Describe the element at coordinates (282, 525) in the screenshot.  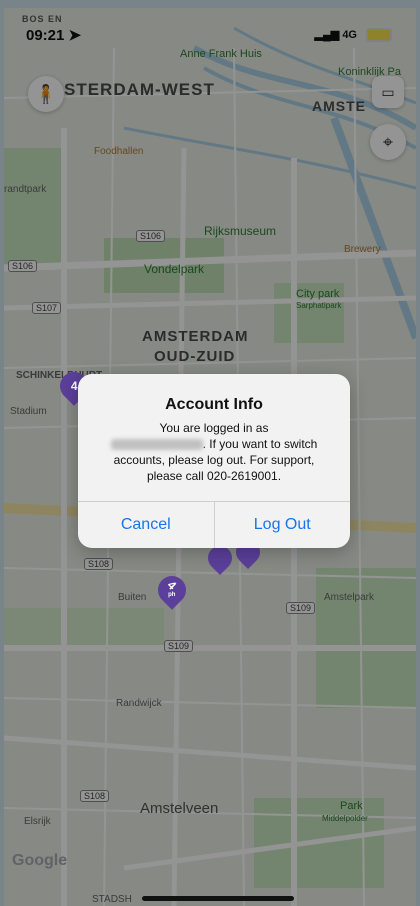
I see `log-out-button: Log Out` at that location.